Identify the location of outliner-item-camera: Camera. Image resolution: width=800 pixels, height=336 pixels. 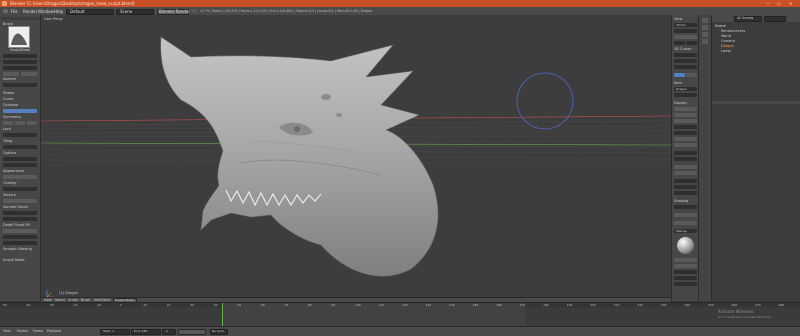
(728, 41).